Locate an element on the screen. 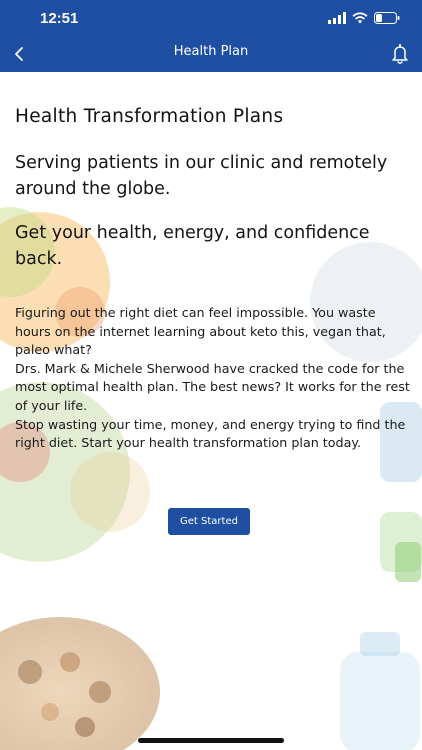 The height and width of the screenshot is (750, 422). status-time: 12:51 is located at coordinates (59, 18).